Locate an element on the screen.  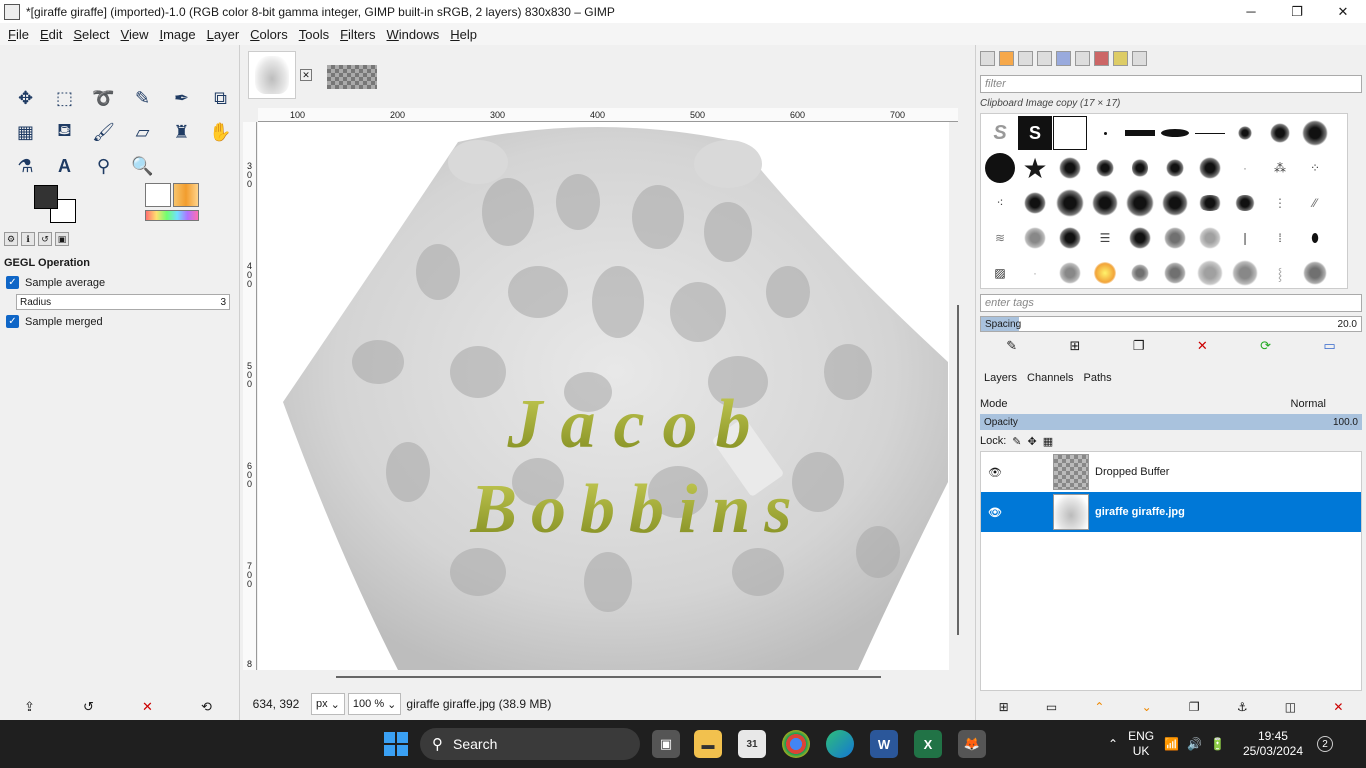
wifi-icon: 📶 is located at coordinates (1171, 744).